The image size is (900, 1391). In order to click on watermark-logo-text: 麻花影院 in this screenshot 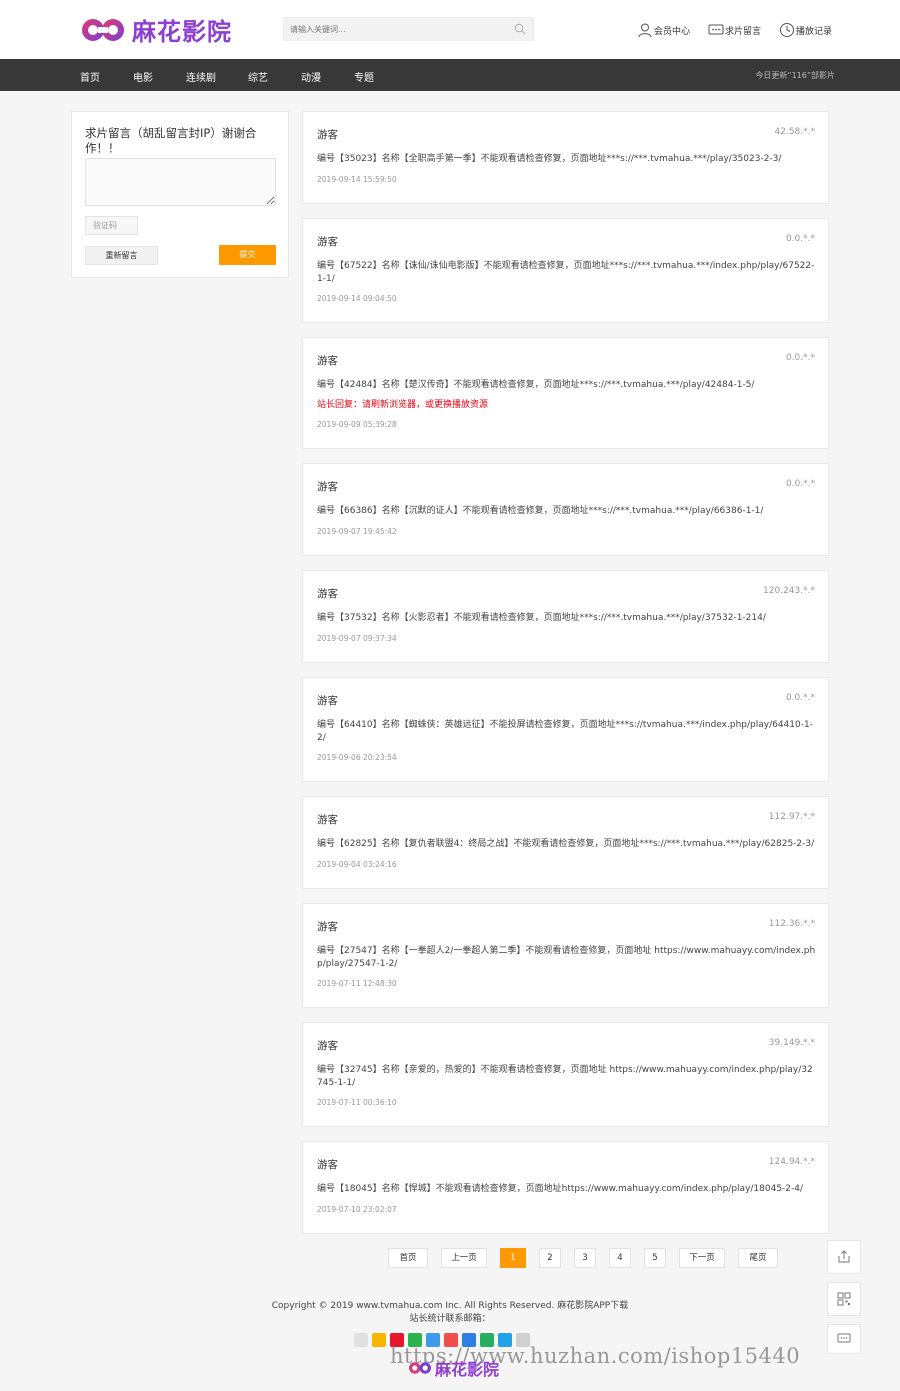, I will do `click(467, 1369)`.